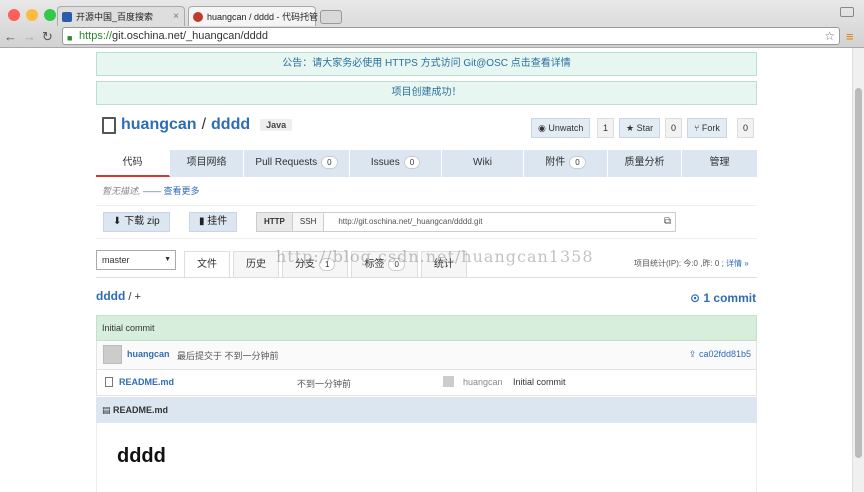  I want to click on nav-tab-quality: 质量分析, so click(645, 163).